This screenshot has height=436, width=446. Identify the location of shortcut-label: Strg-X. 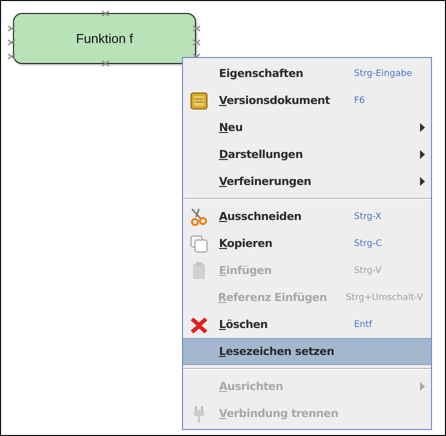
(368, 217).